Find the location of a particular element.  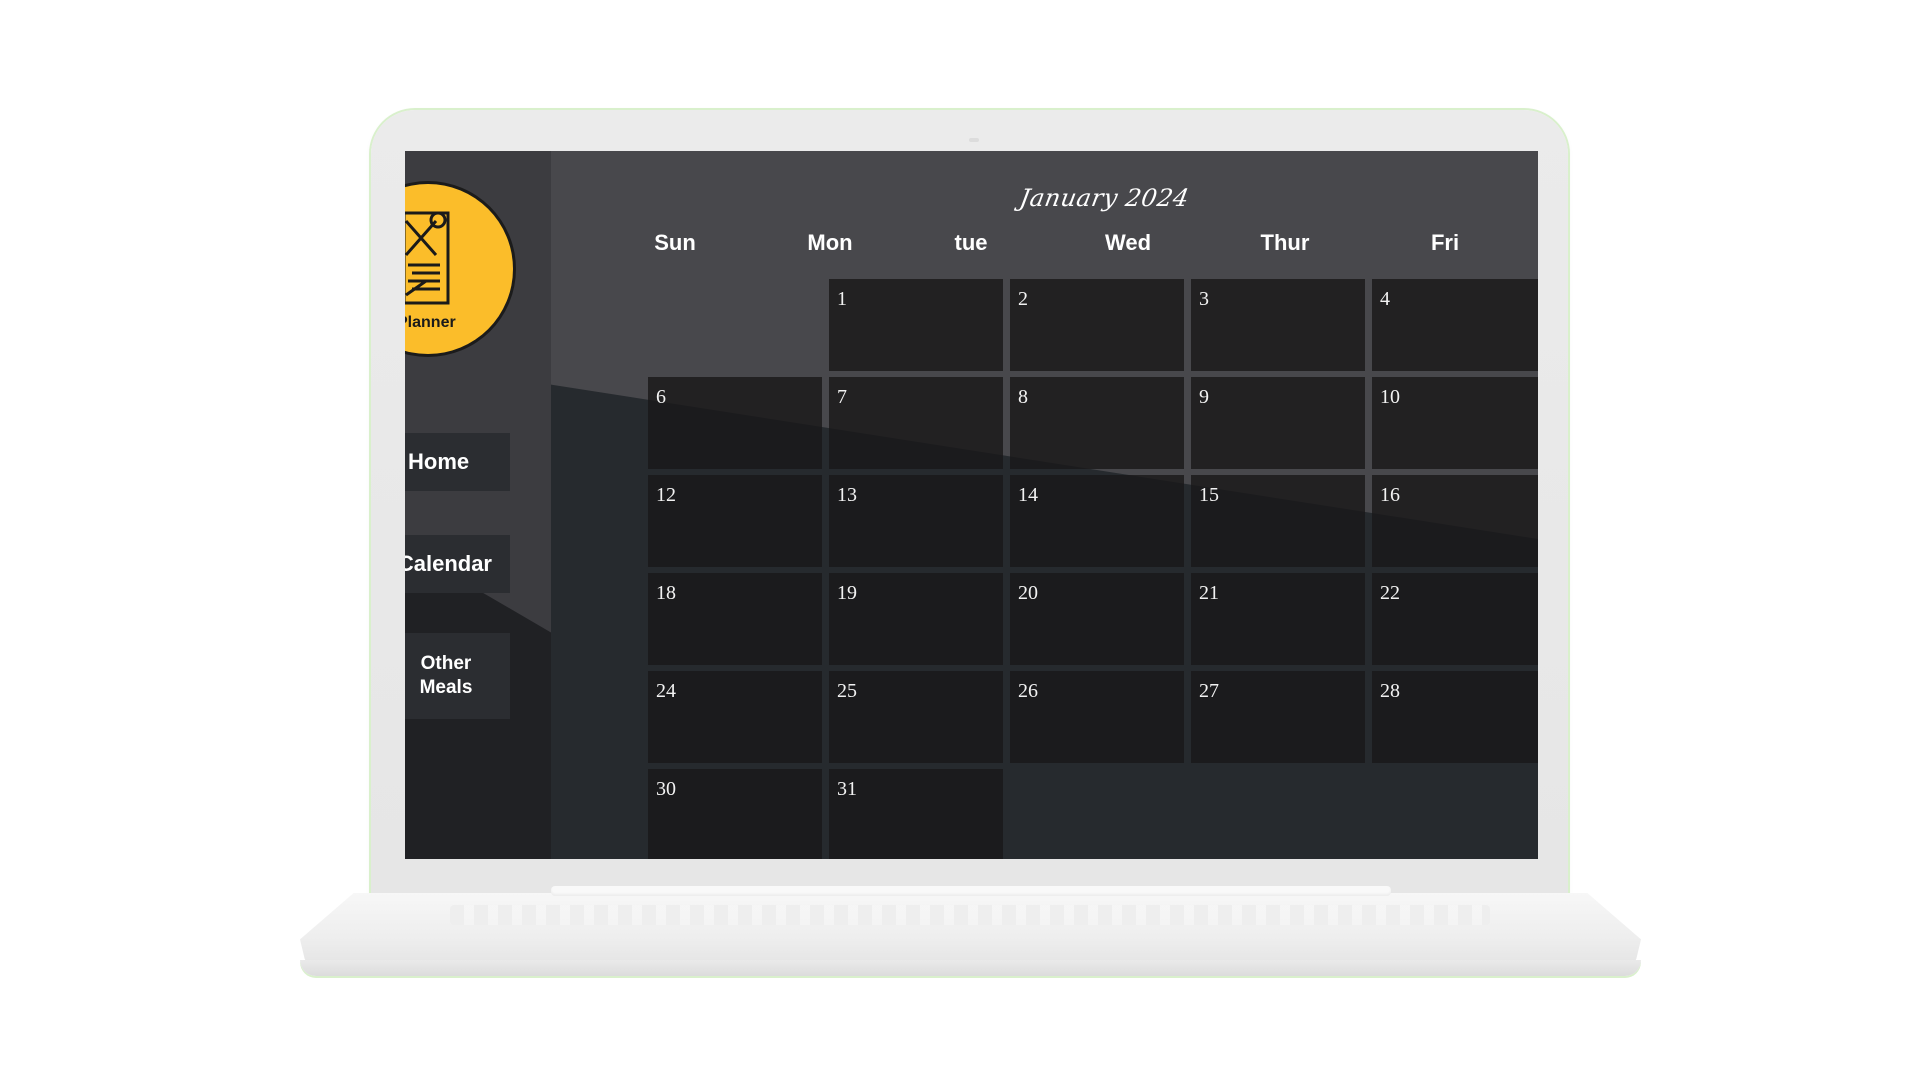

day-number: 30 is located at coordinates (666, 789).